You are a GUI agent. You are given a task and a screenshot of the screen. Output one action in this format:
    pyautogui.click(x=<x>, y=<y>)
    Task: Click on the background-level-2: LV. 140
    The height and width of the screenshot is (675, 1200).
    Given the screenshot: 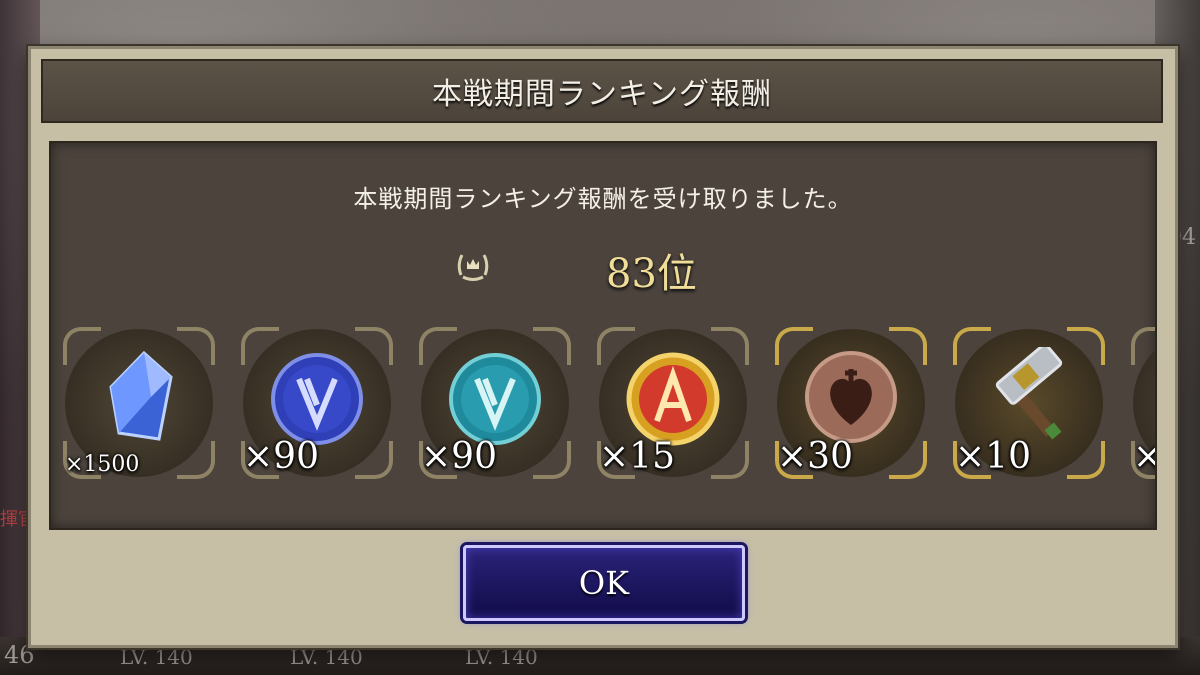 What is the action you would take?
    pyautogui.click(x=156, y=657)
    